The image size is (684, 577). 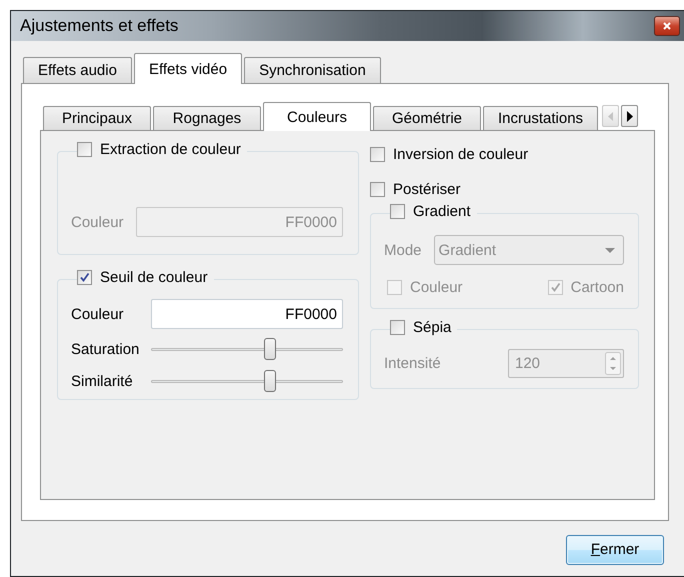 I want to click on dropdown-value: Gradient, so click(x=467, y=250).